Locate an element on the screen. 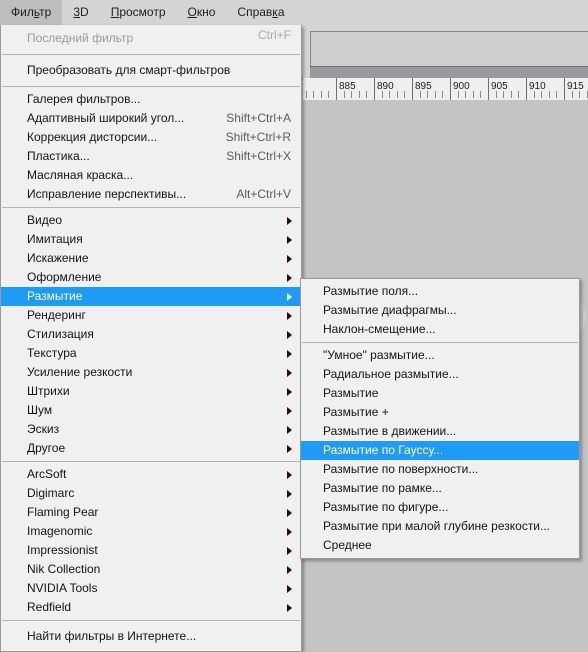 The height and width of the screenshot is (652, 588). filter-menu-item: Размытие is located at coordinates (151, 296).